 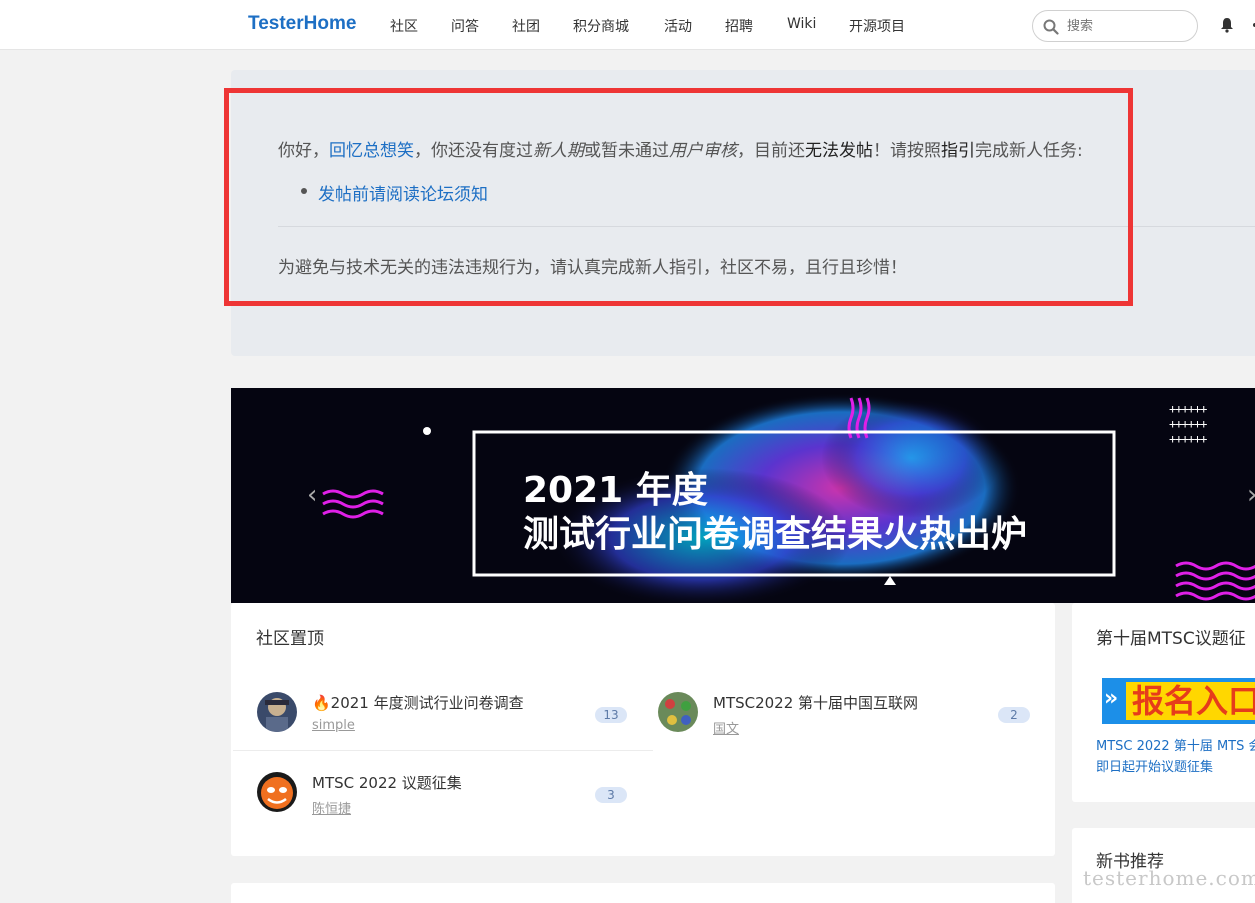 What do you see at coordinates (726, 727) in the screenshot?
I see `topic-author: 国文` at bounding box center [726, 727].